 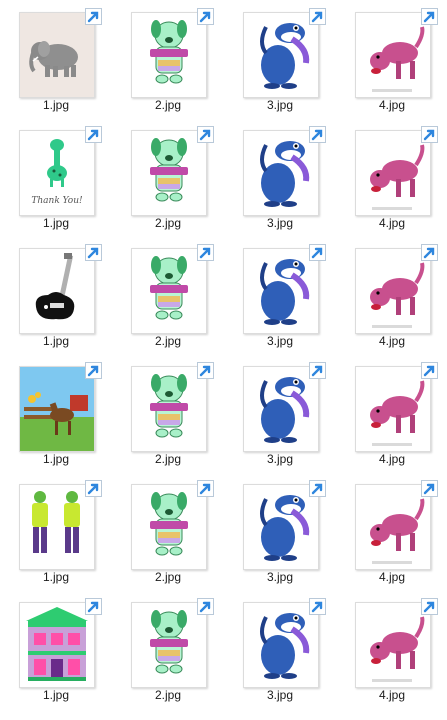 I want to click on file-item: Thank You! 1.jpg, so click(x=56, y=177).